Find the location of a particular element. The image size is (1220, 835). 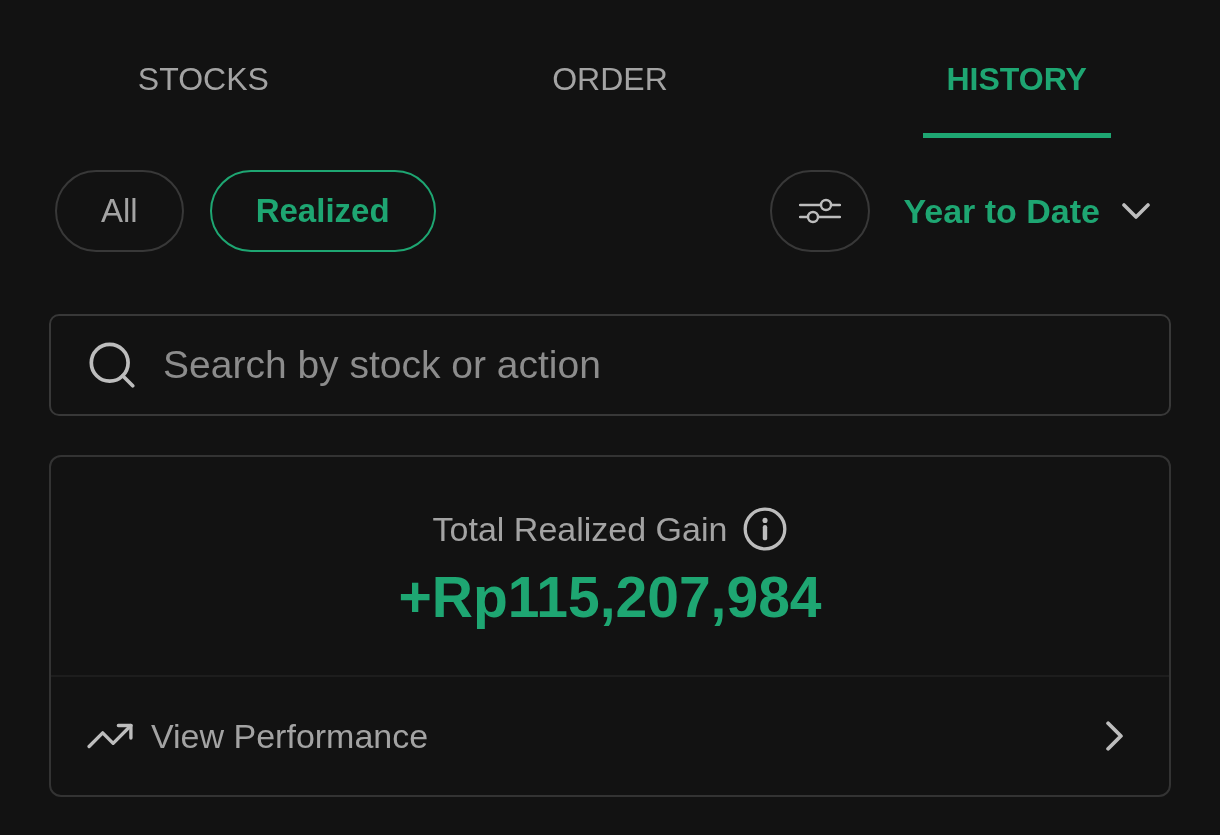

period-dropdown: Year to Date is located at coordinates (1026, 211).